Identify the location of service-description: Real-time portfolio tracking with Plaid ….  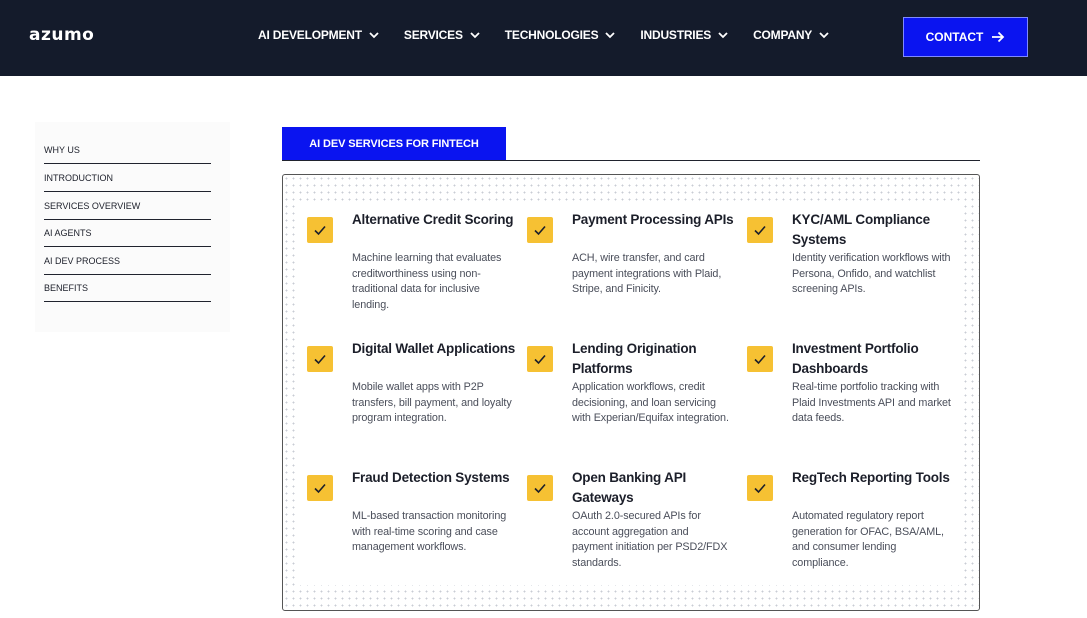
(871, 402).